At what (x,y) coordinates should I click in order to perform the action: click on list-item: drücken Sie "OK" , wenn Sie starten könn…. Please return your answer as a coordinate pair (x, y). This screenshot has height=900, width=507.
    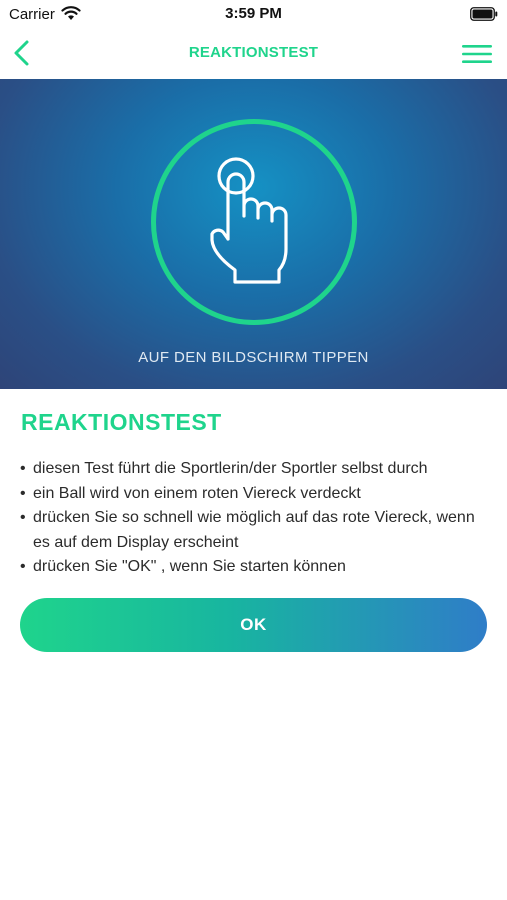
    Looking at the image, I should click on (255, 567).